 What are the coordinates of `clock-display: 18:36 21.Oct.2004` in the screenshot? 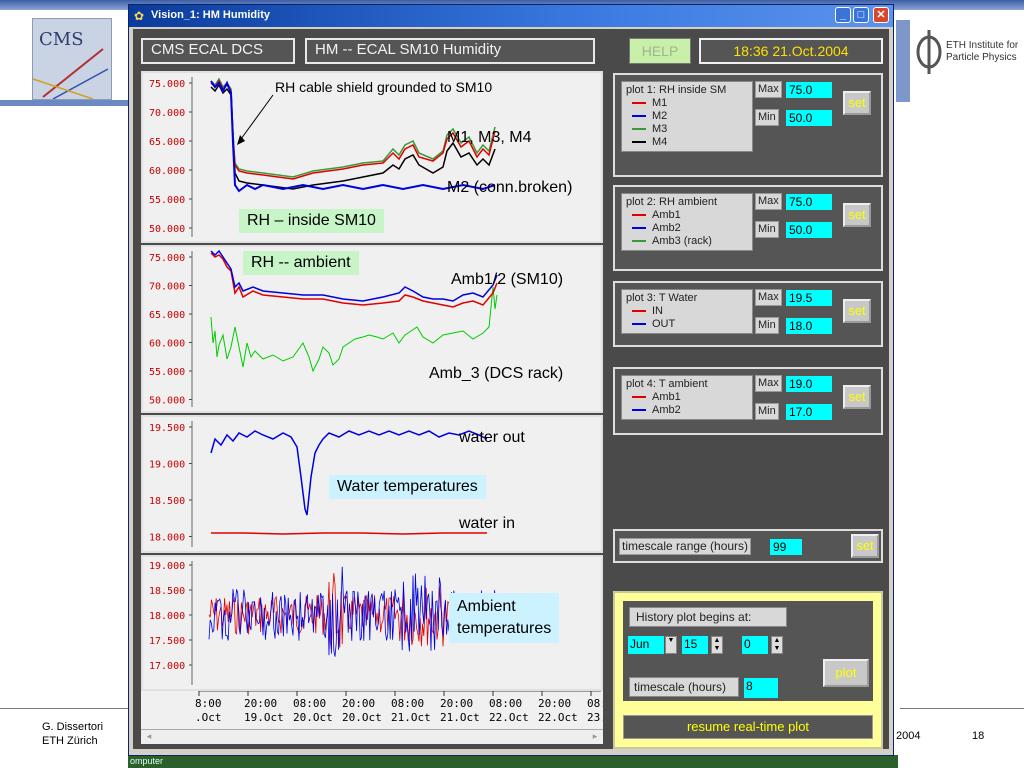 It's located at (791, 51).